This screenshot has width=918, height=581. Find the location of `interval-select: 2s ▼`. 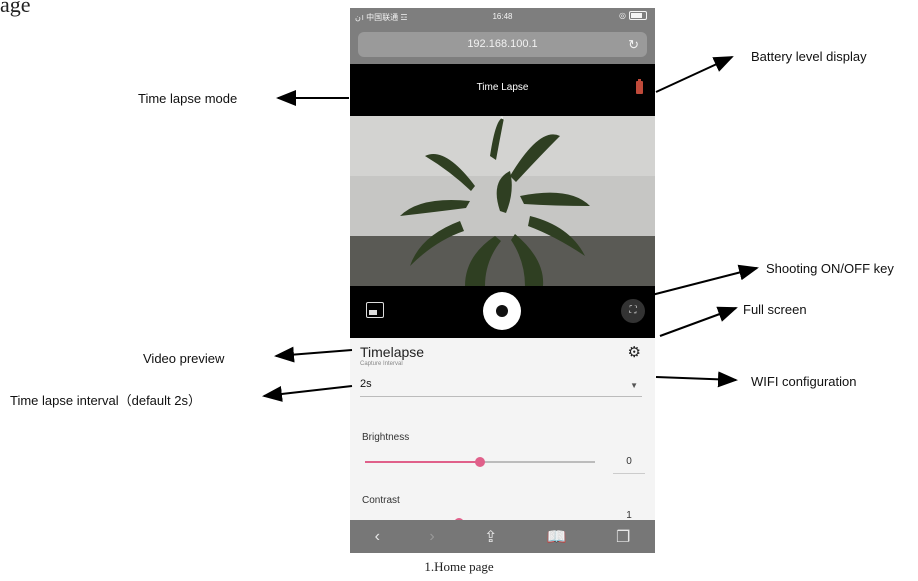

interval-select: 2s ▼ is located at coordinates (501, 386).